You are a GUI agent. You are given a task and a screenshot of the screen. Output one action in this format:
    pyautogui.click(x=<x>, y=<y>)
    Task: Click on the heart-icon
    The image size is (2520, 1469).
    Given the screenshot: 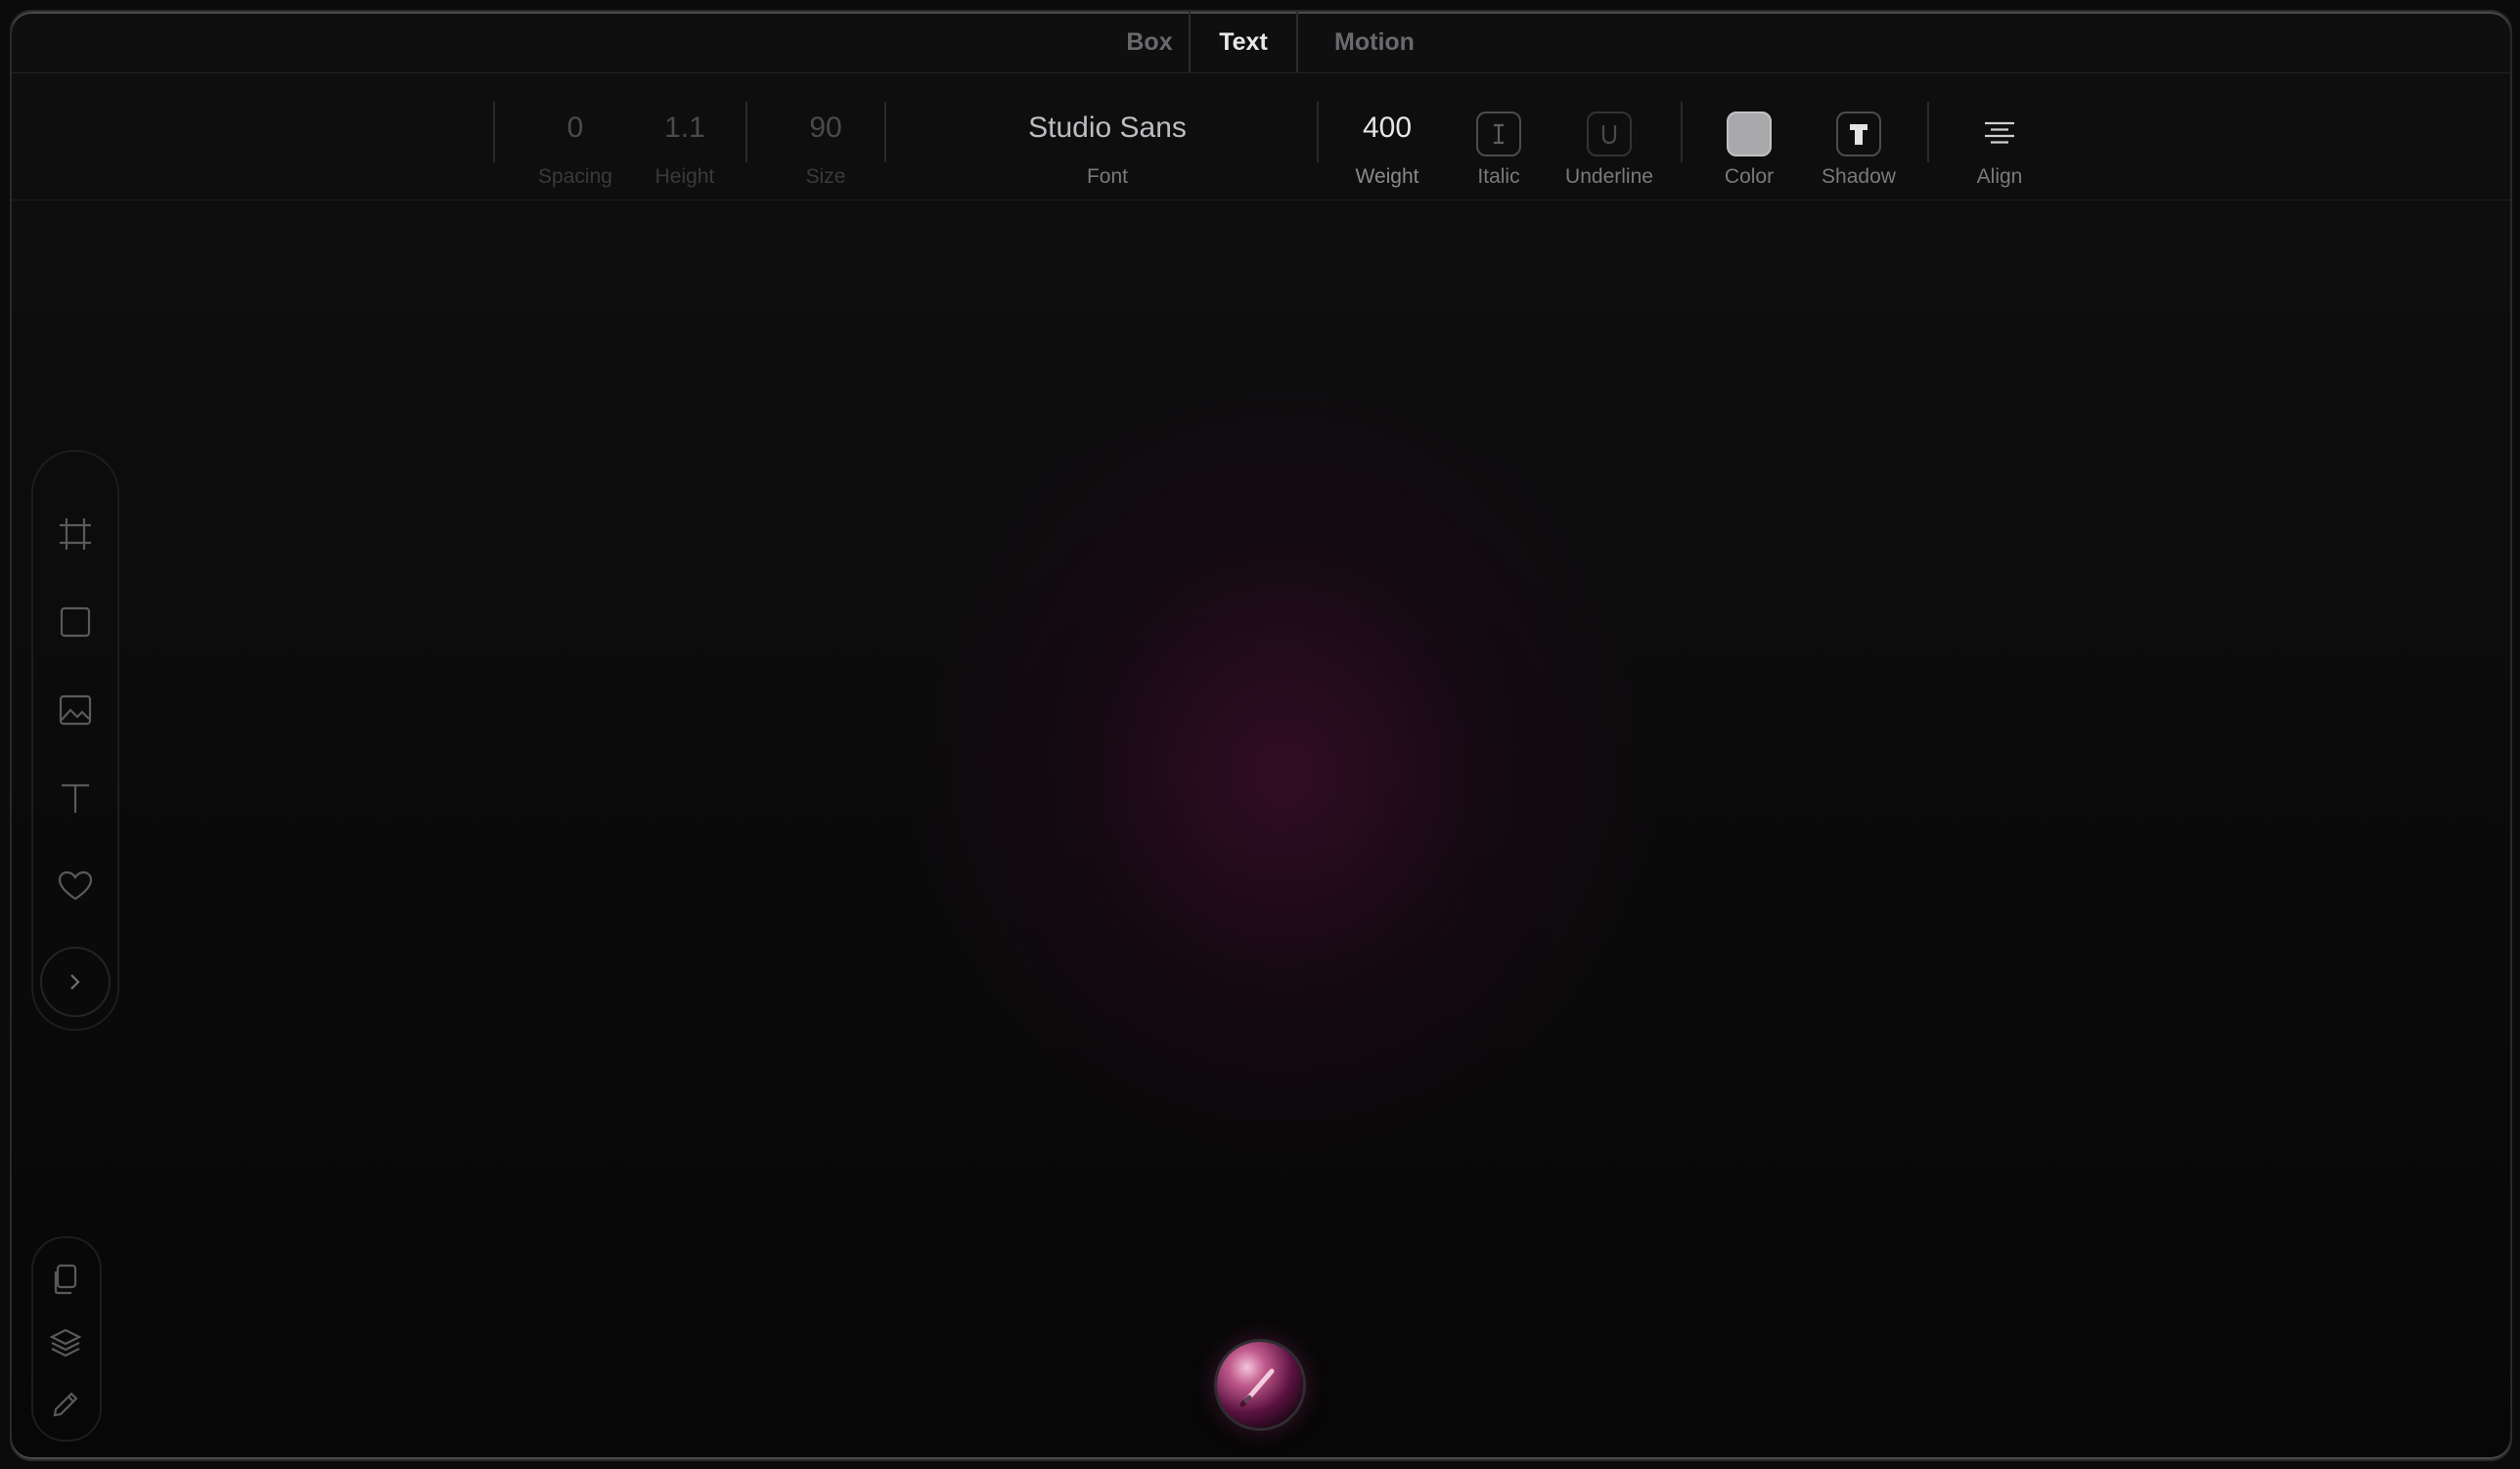 What is the action you would take?
    pyautogui.click(x=75, y=885)
    